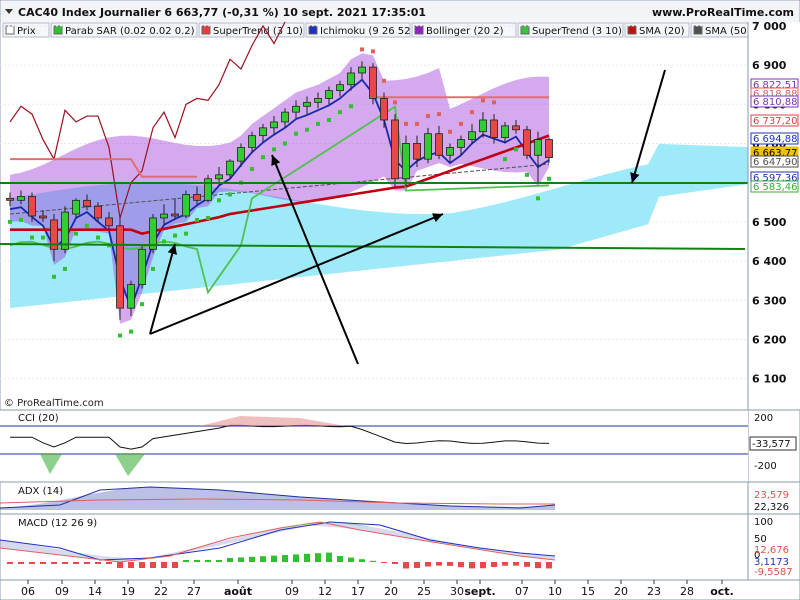 This screenshot has height=600, width=800. I want to click on x-tick-label: 15, so click(588, 591).